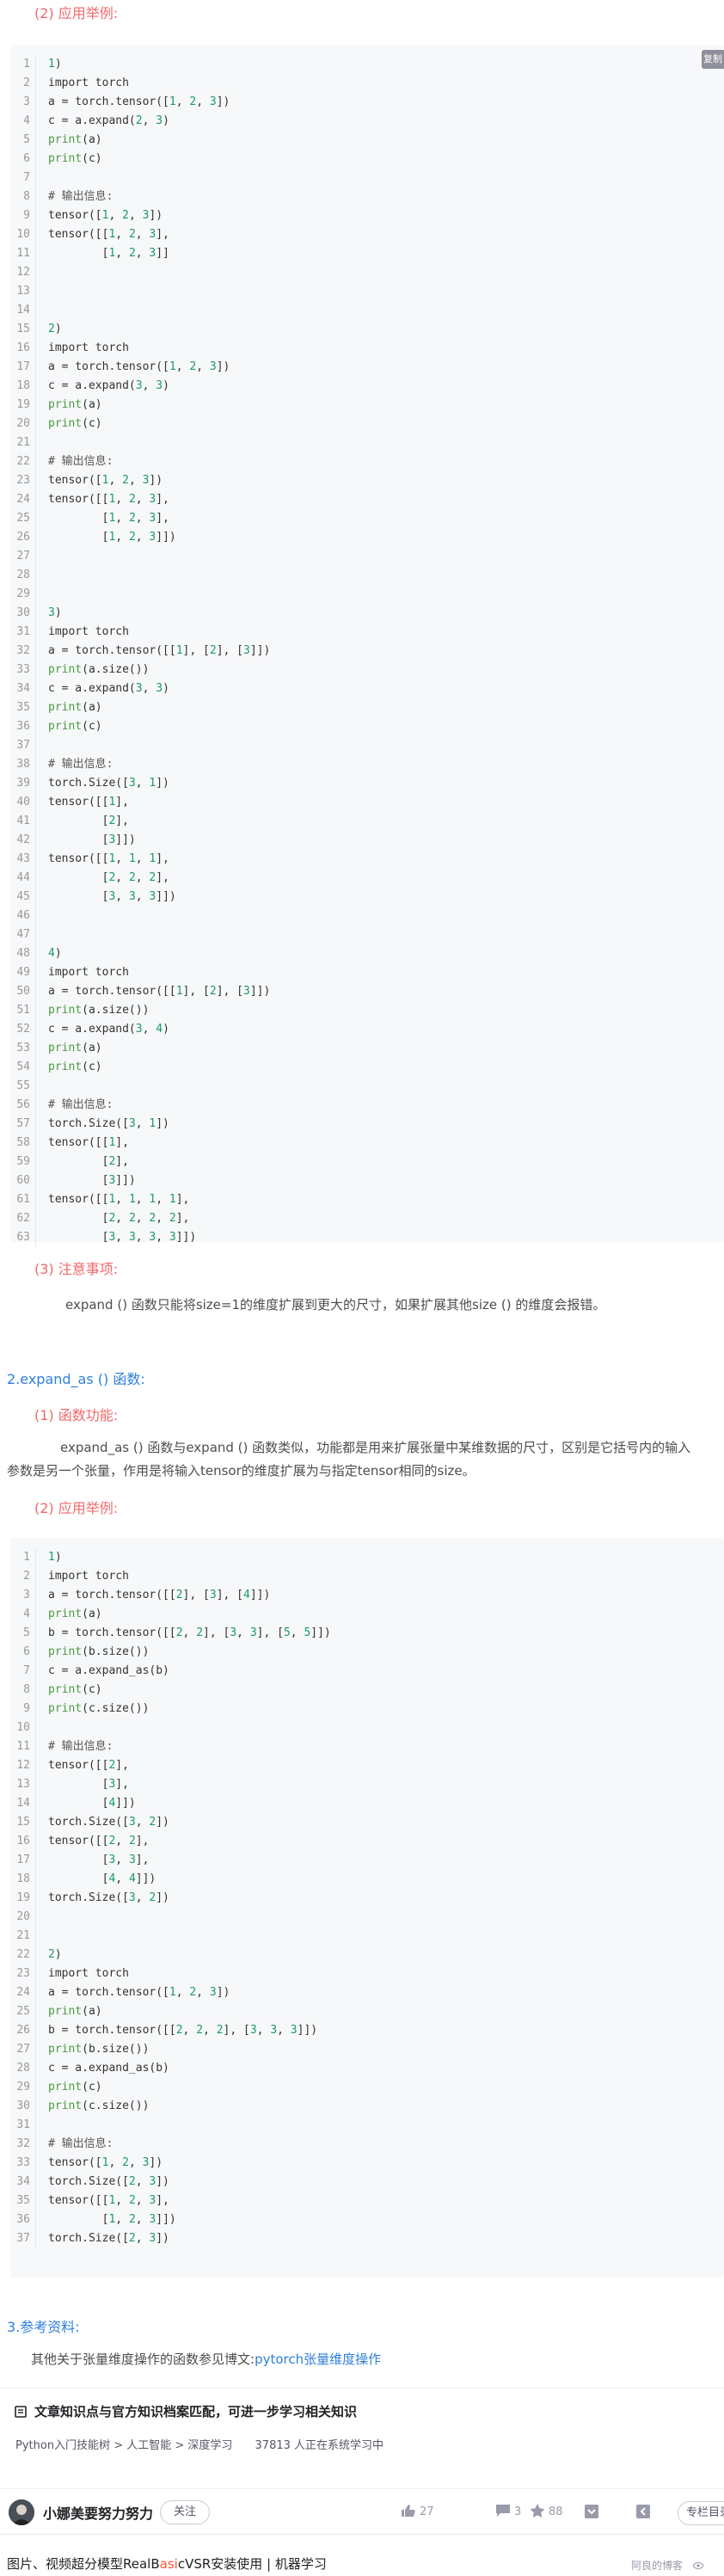 The height and width of the screenshot is (2576, 724). Describe the element at coordinates (23, 2238) in the screenshot. I see `line-number: 37` at that location.